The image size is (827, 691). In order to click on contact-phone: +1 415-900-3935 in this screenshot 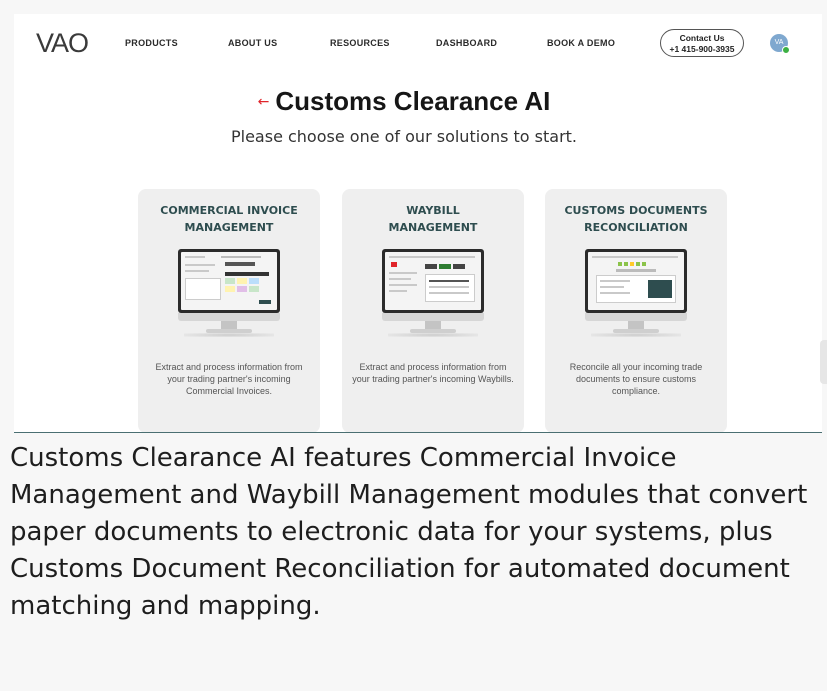, I will do `click(702, 49)`.